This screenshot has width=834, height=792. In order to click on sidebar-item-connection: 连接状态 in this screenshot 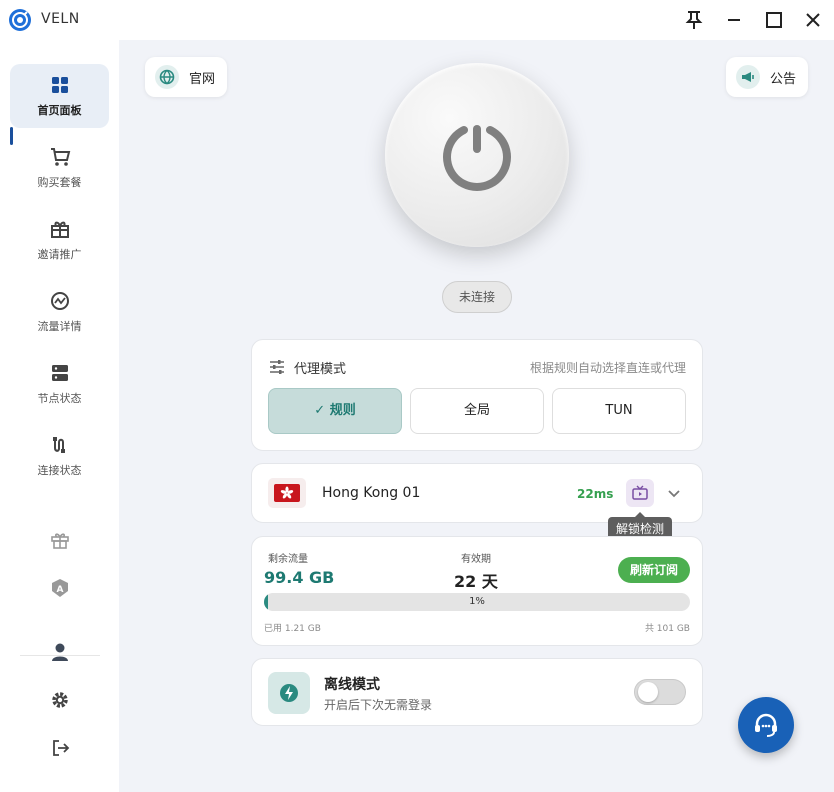, I will do `click(59, 456)`.